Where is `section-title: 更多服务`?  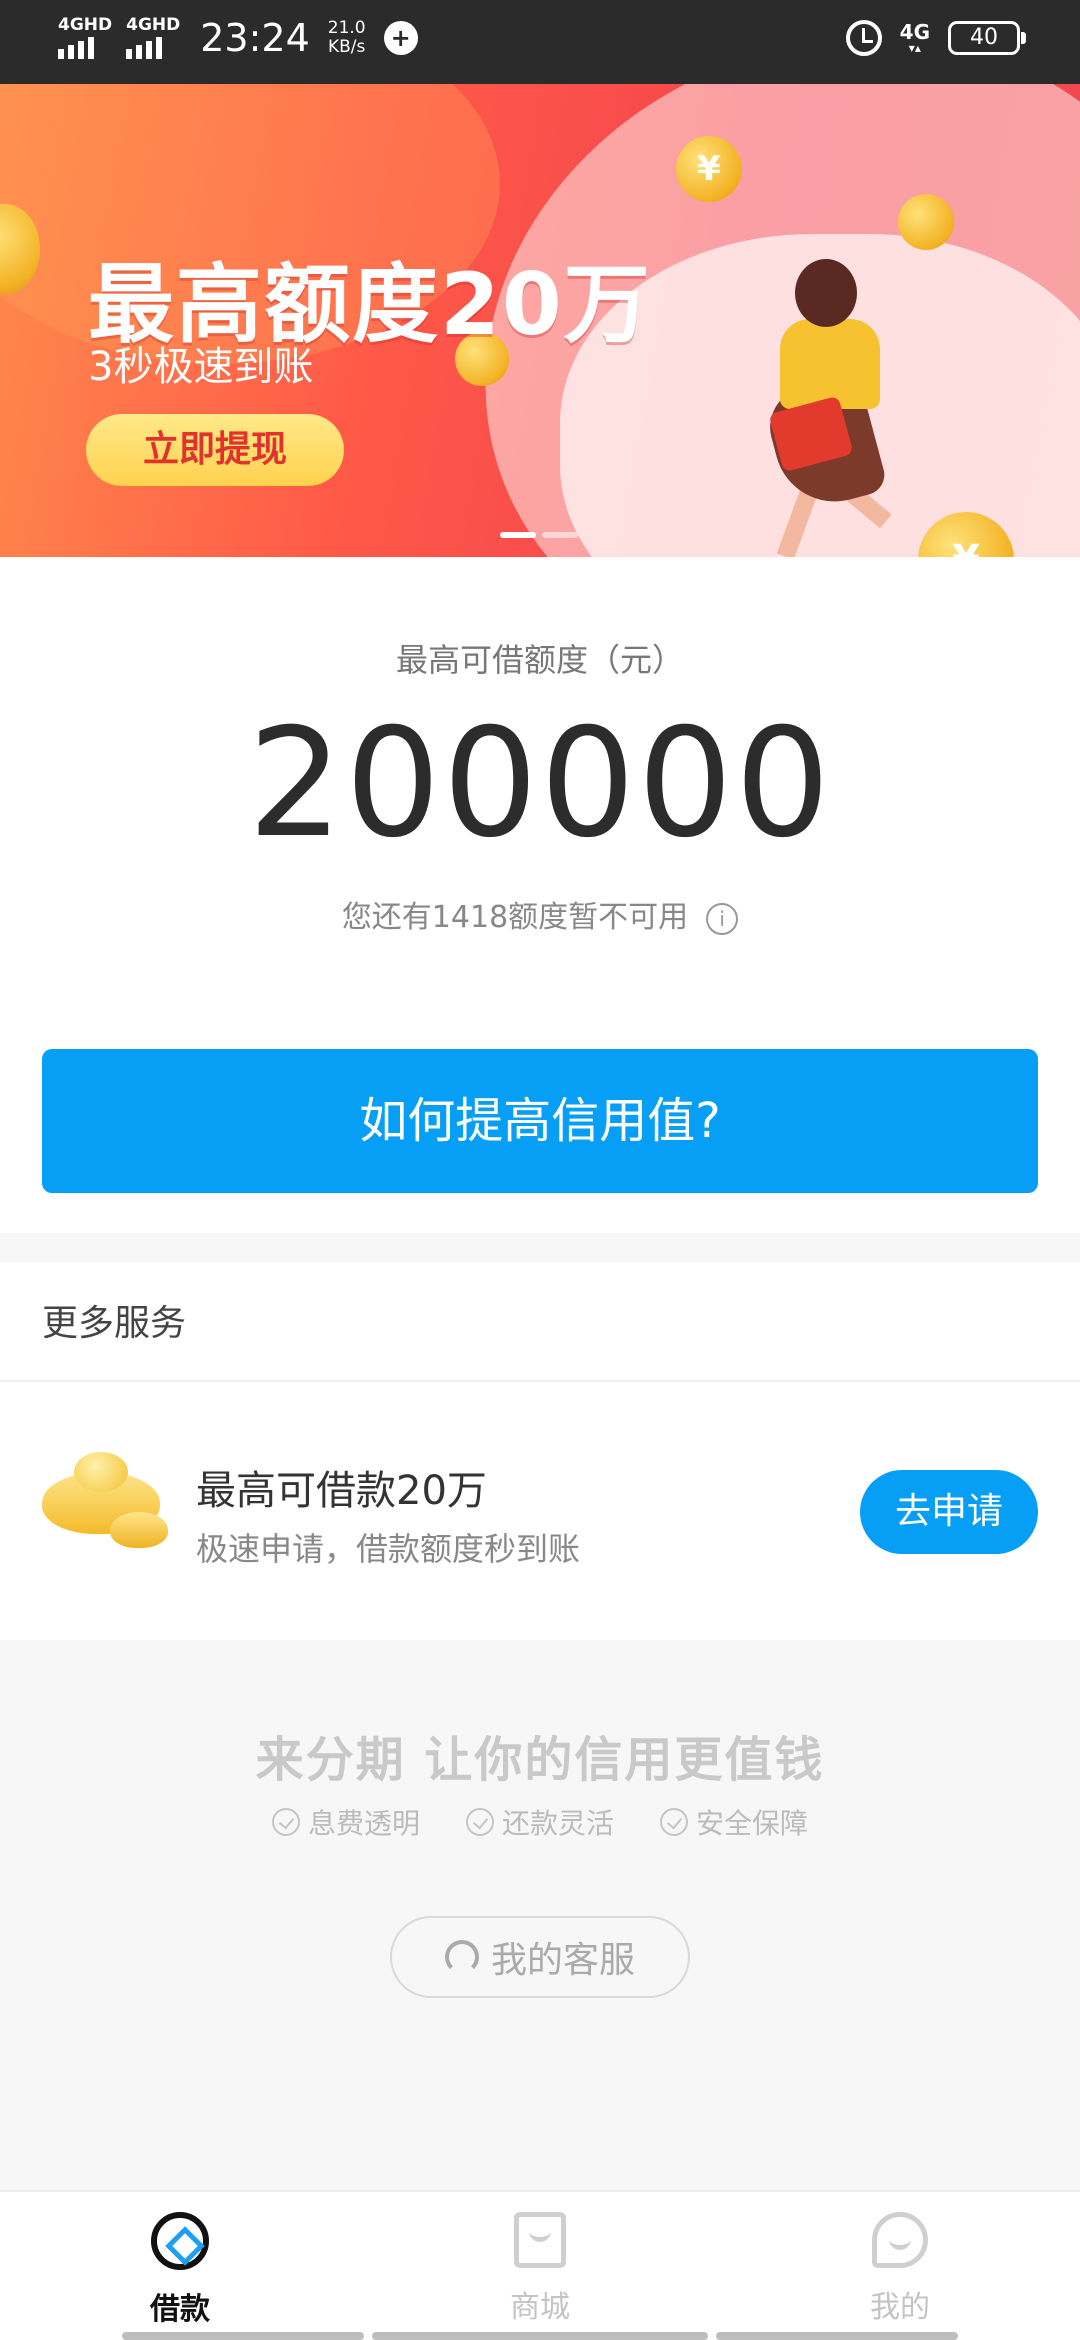
section-title: 更多服务 is located at coordinates (114, 1323).